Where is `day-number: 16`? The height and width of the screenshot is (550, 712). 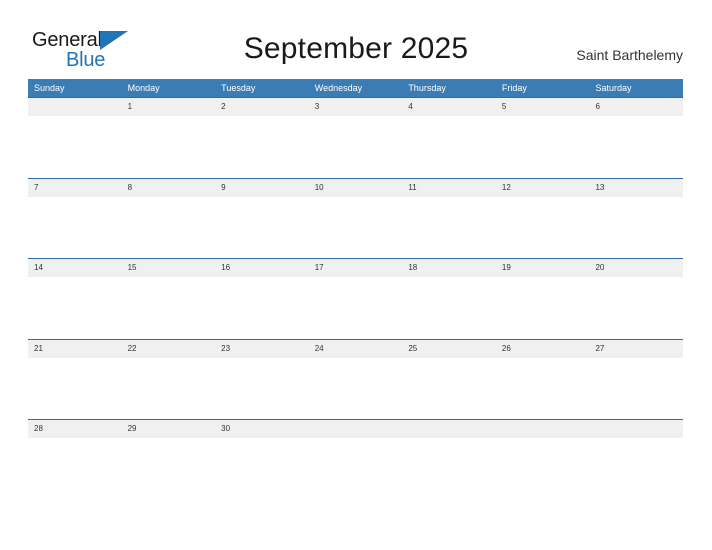 day-number: 16 is located at coordinates (262, 268).